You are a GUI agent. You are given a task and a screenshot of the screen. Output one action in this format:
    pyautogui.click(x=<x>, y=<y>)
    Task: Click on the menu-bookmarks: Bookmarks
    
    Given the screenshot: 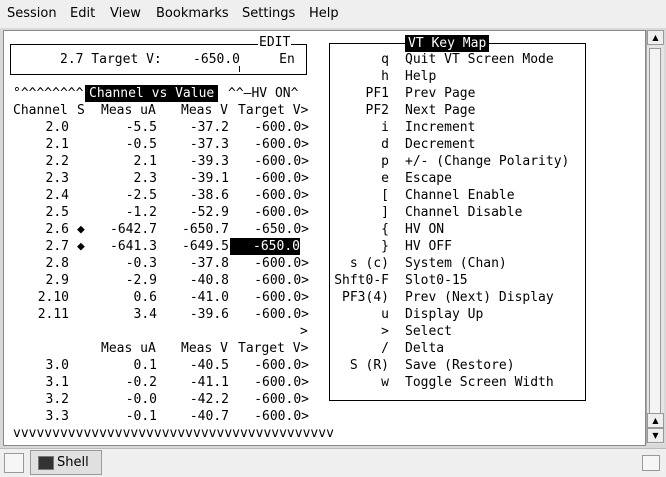 What is the action you would take?
    pyautogui.click(x=192, y=13)
    